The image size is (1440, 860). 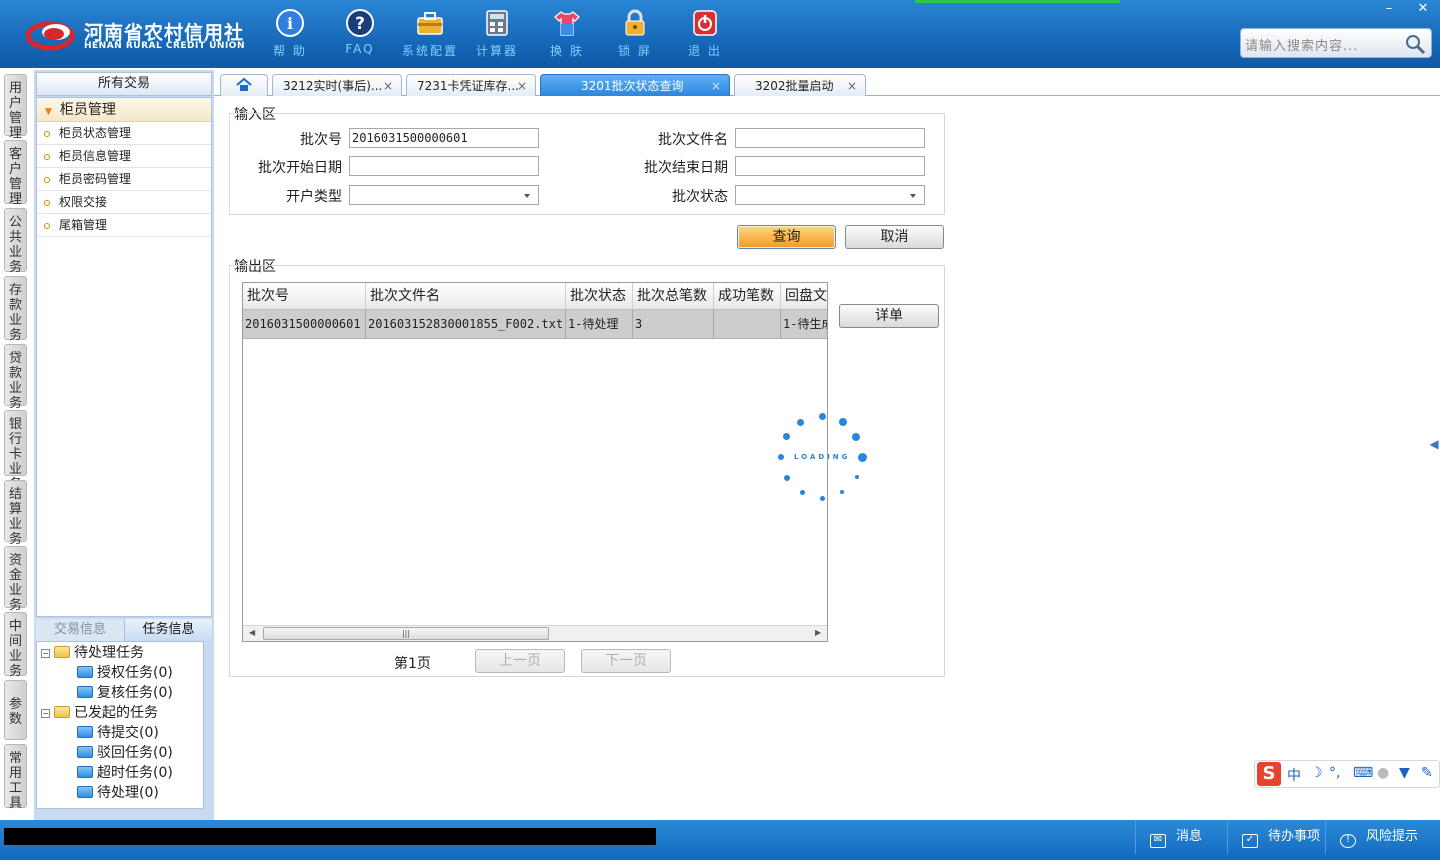 I want to click on shirt-small-icon: ▼, so click(x=1404, y=773).